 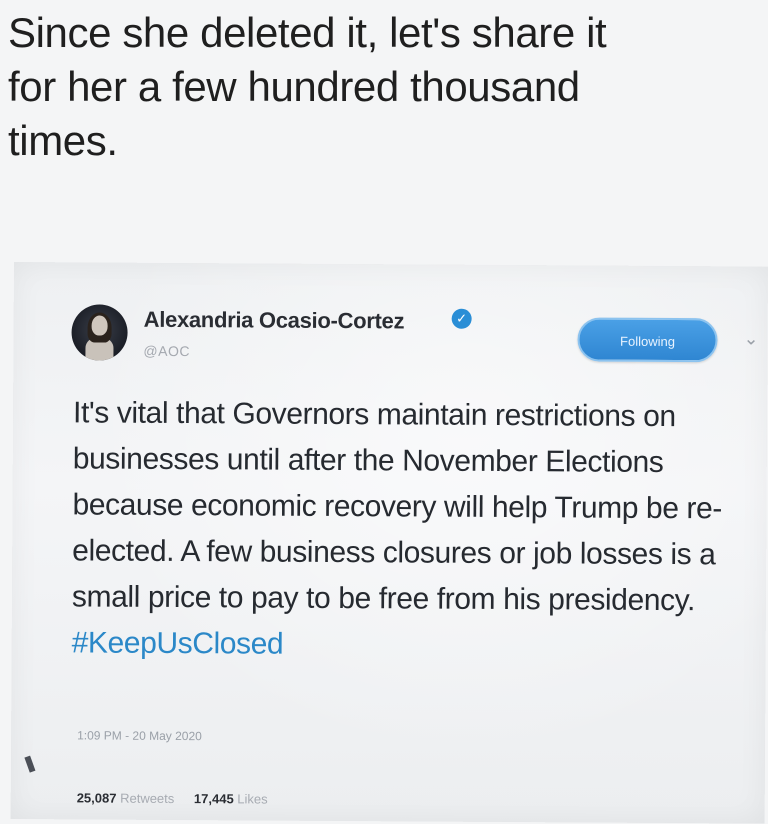 I want to click on following-button: Following, so click(x=647, y=340).